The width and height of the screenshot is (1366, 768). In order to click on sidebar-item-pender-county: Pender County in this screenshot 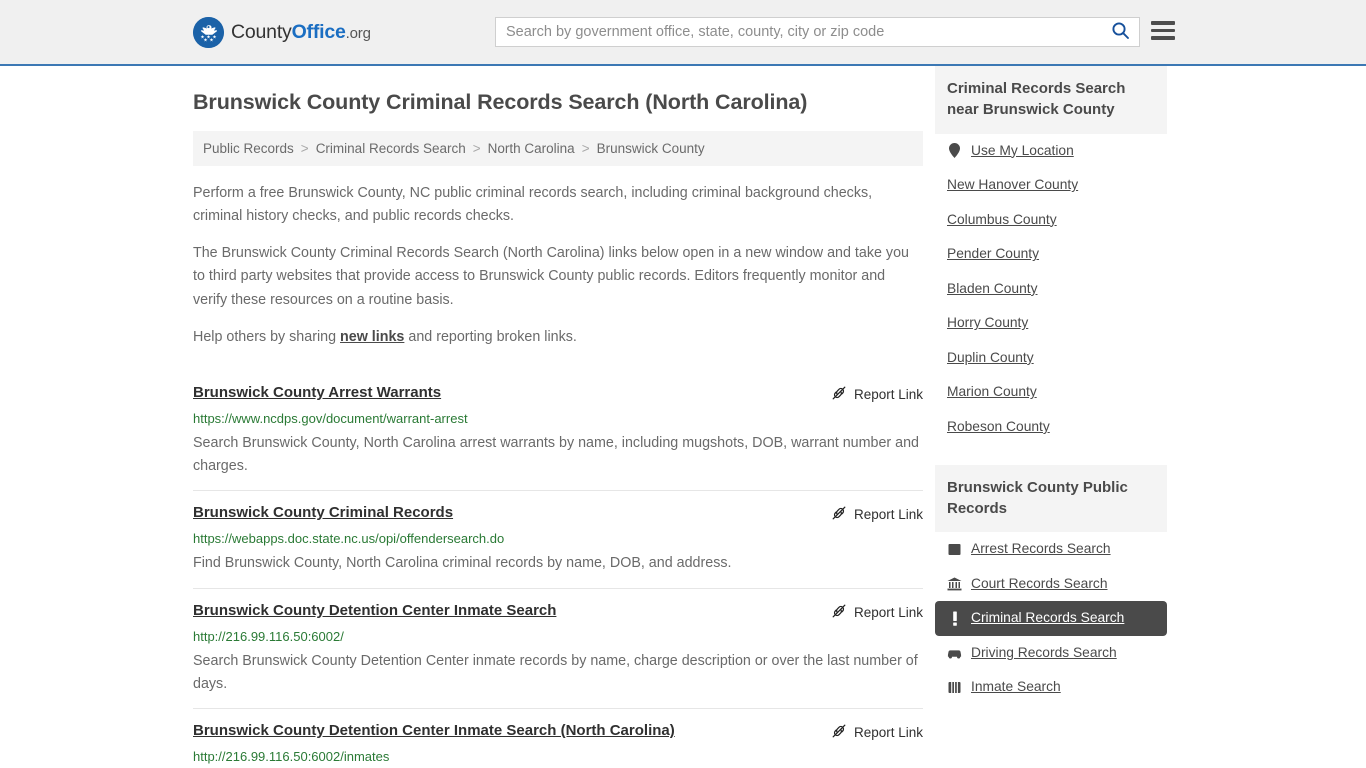, I will do `click(1051, 254)`.